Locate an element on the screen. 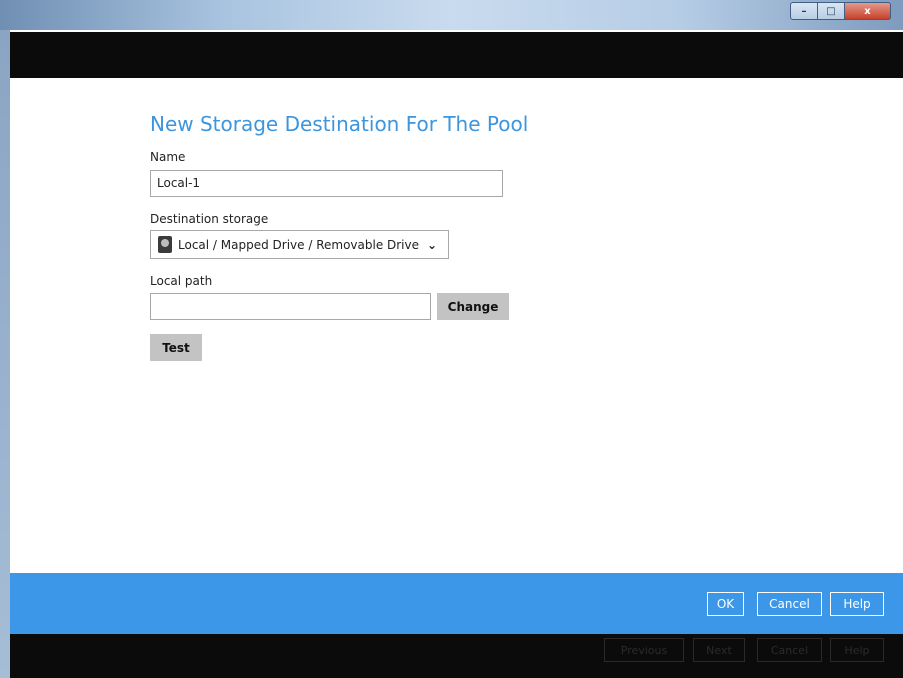 Image resolution: width=903 pixels, height=678 pixels. help-button: Help is located at coordinates (857, 604).